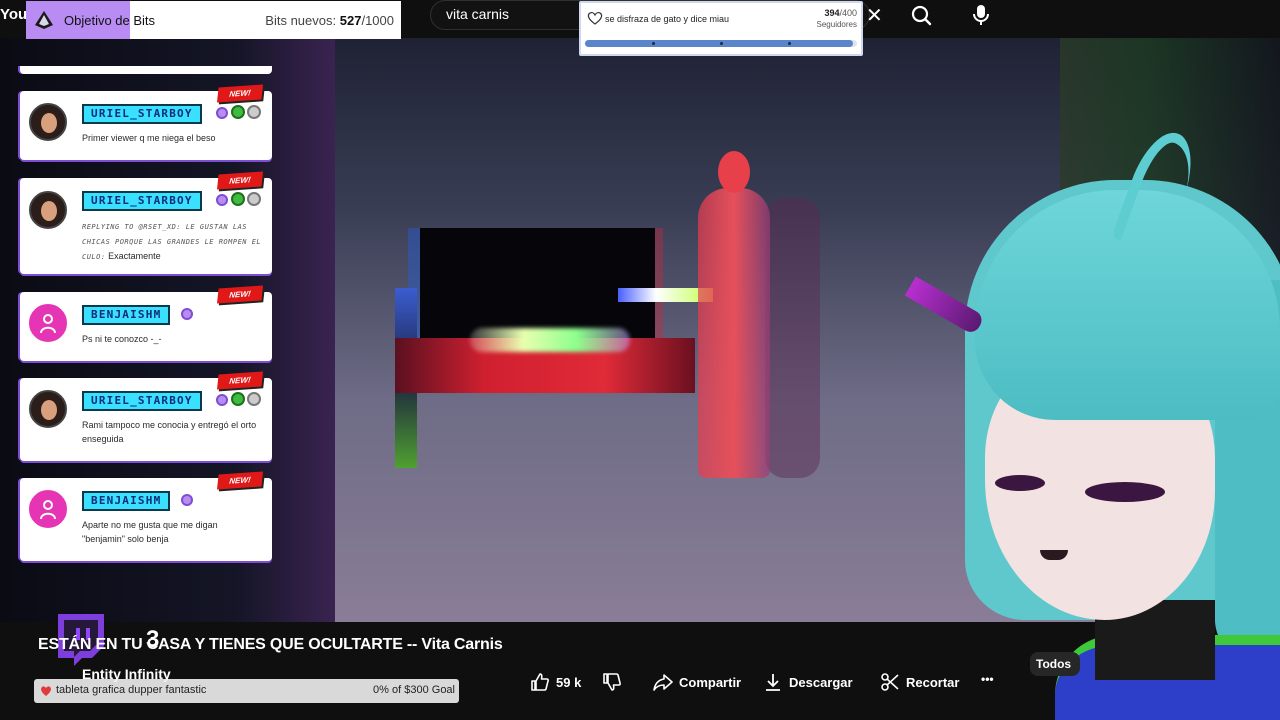  I want to click on chat-message: BENJAISHM NEW! Ps ni te conozco -_-, so click(146, 323).